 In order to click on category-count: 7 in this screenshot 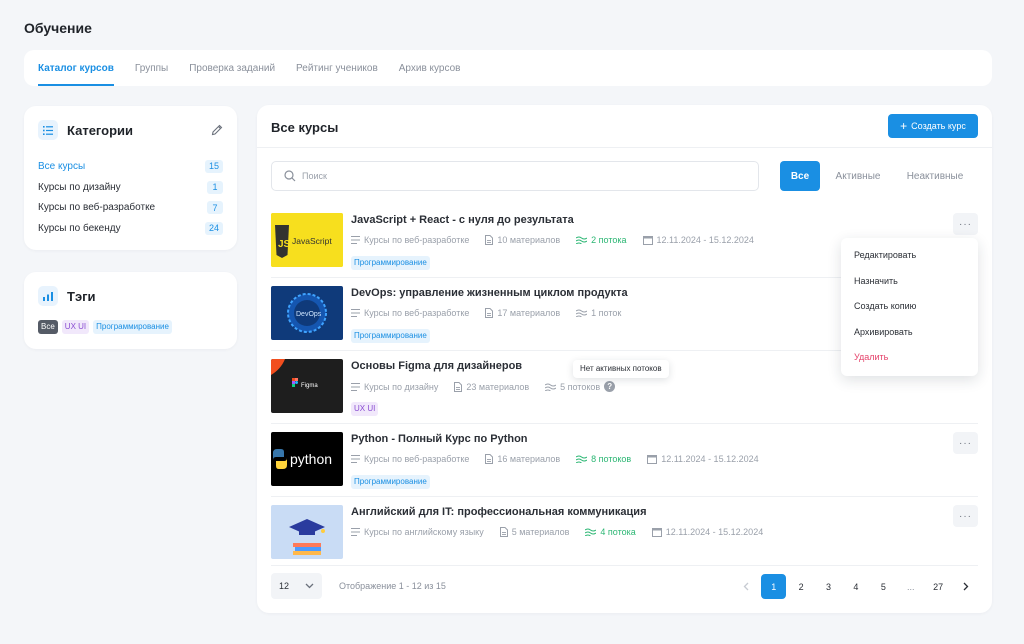, I will do `click(215, 208)`.